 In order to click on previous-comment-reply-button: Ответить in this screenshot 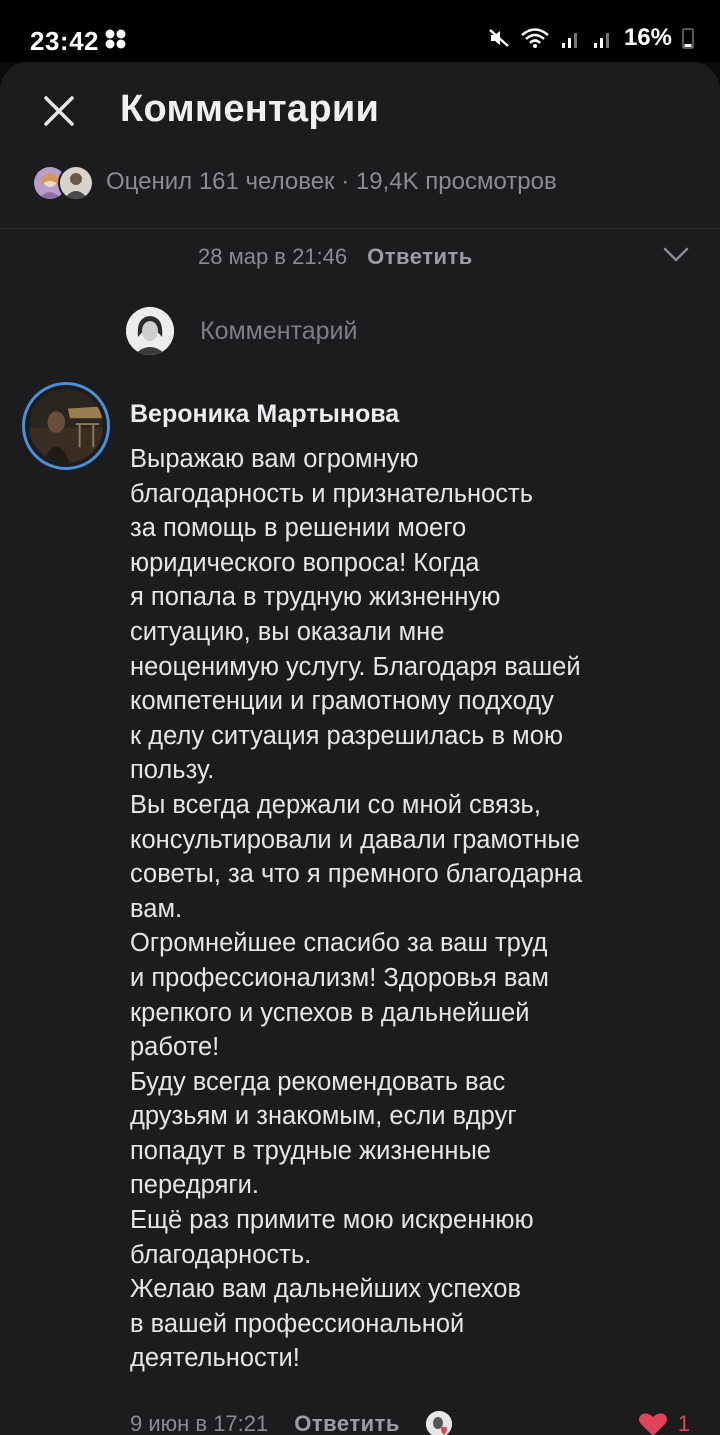, I will do `click(420, 257)`.